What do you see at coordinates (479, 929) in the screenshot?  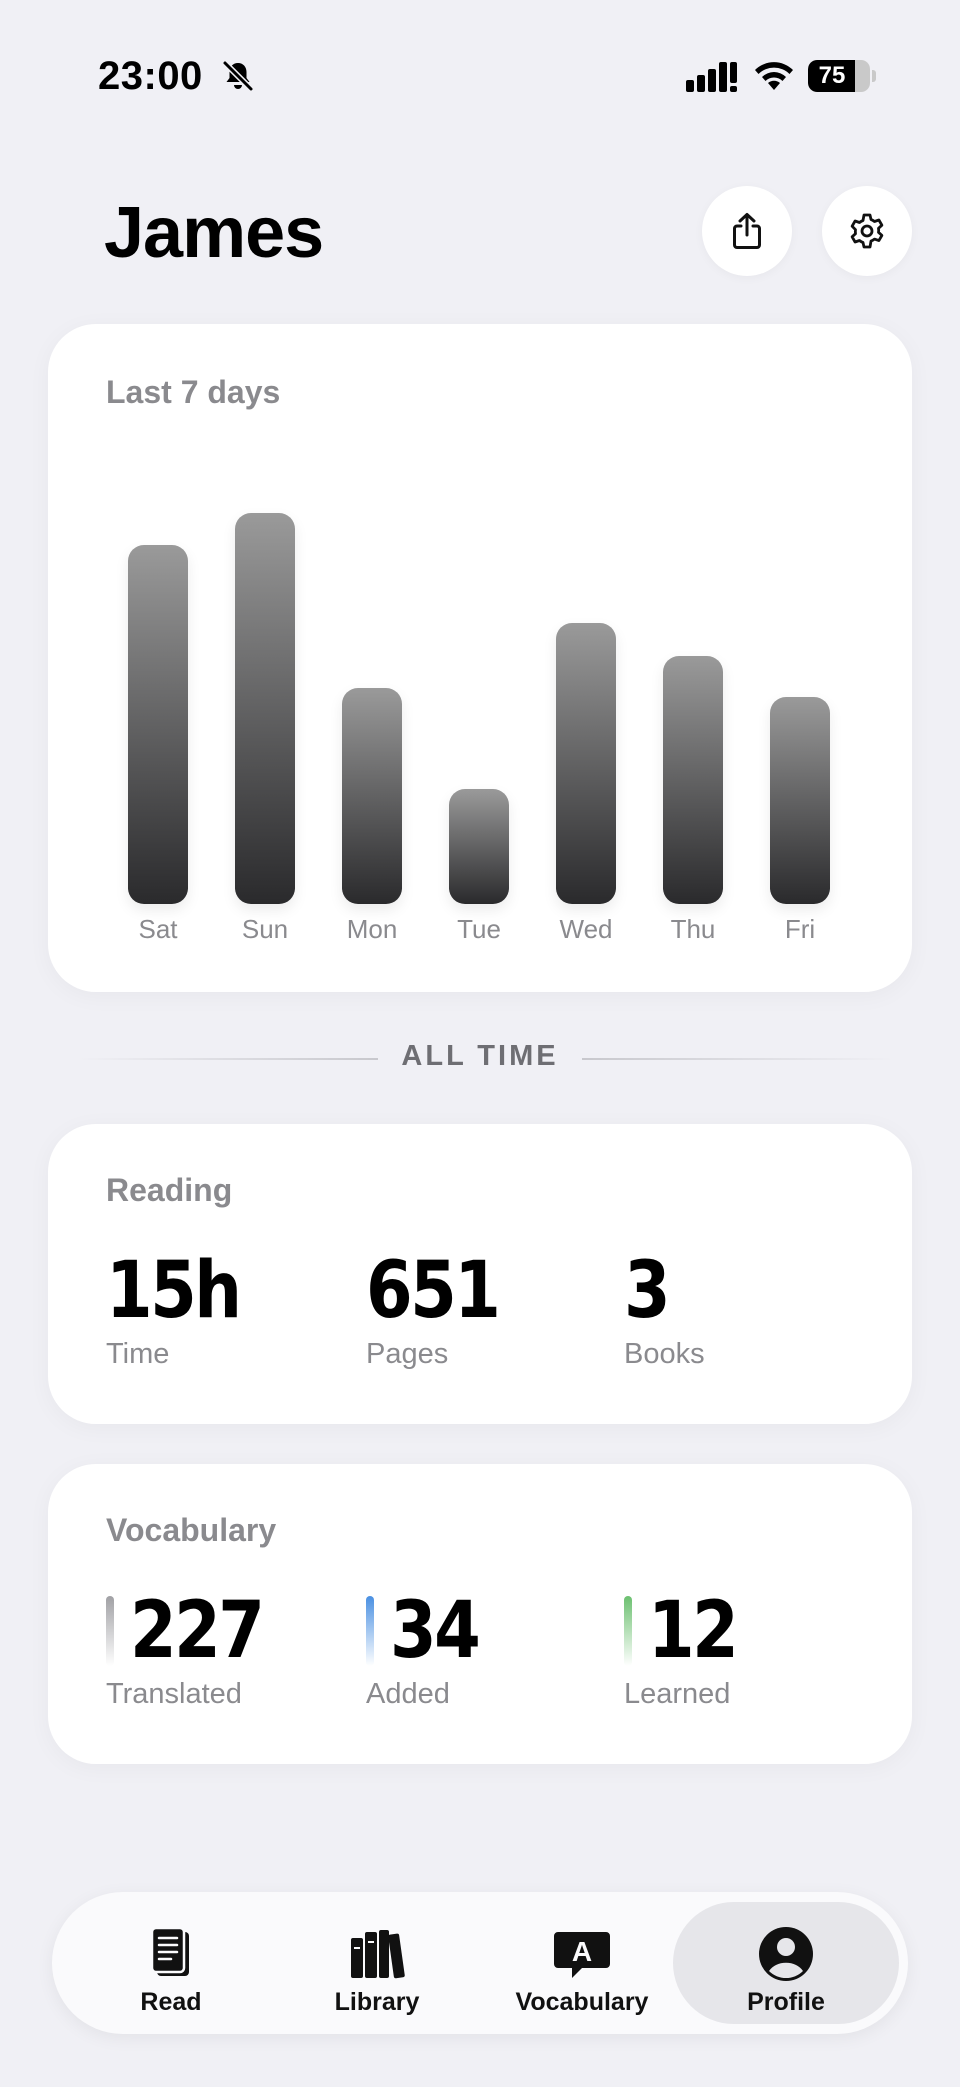 I see `bar-label-tue: Tue` at bounding box center [479, 929].